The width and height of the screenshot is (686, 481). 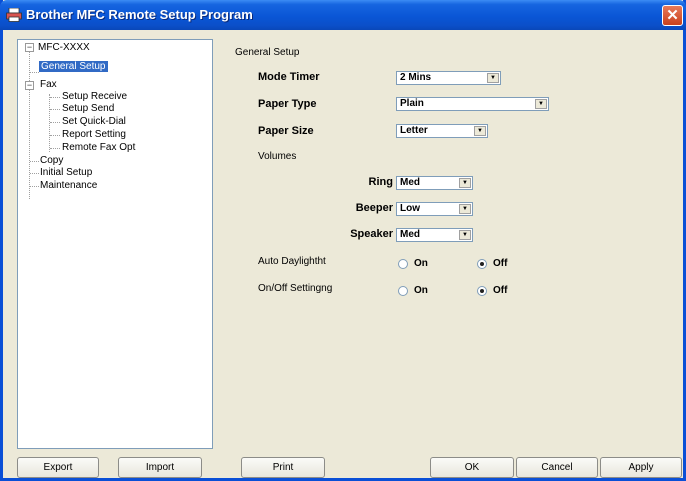 I want to click on beeper-label: Beeper, so click(x=374, y=208).